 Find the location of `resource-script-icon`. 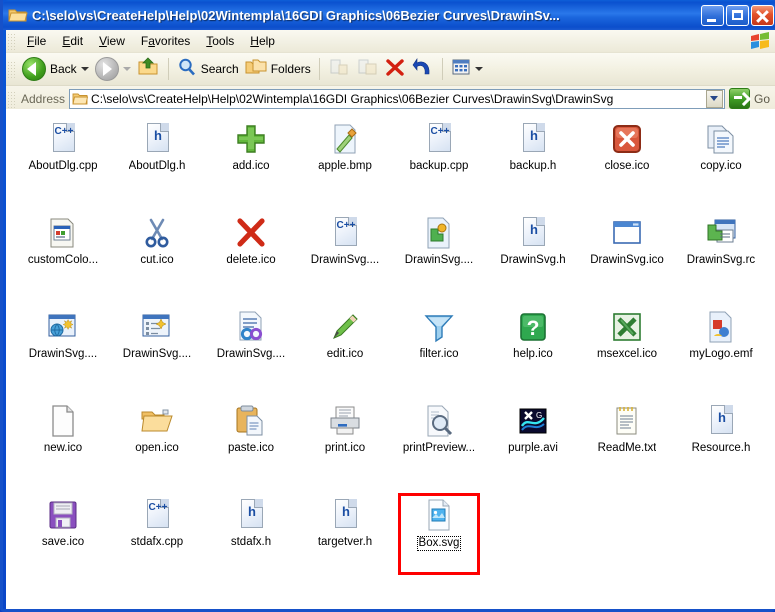

resource-script-icon is located at coordinates (721, 233).